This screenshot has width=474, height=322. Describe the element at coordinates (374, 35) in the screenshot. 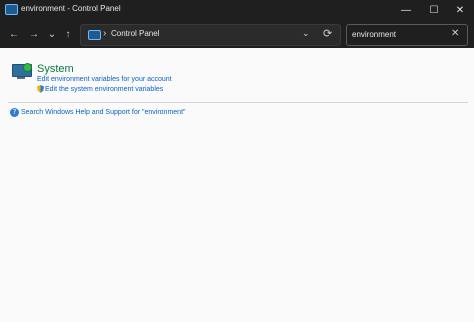

I see `search-input: environment` at that location.